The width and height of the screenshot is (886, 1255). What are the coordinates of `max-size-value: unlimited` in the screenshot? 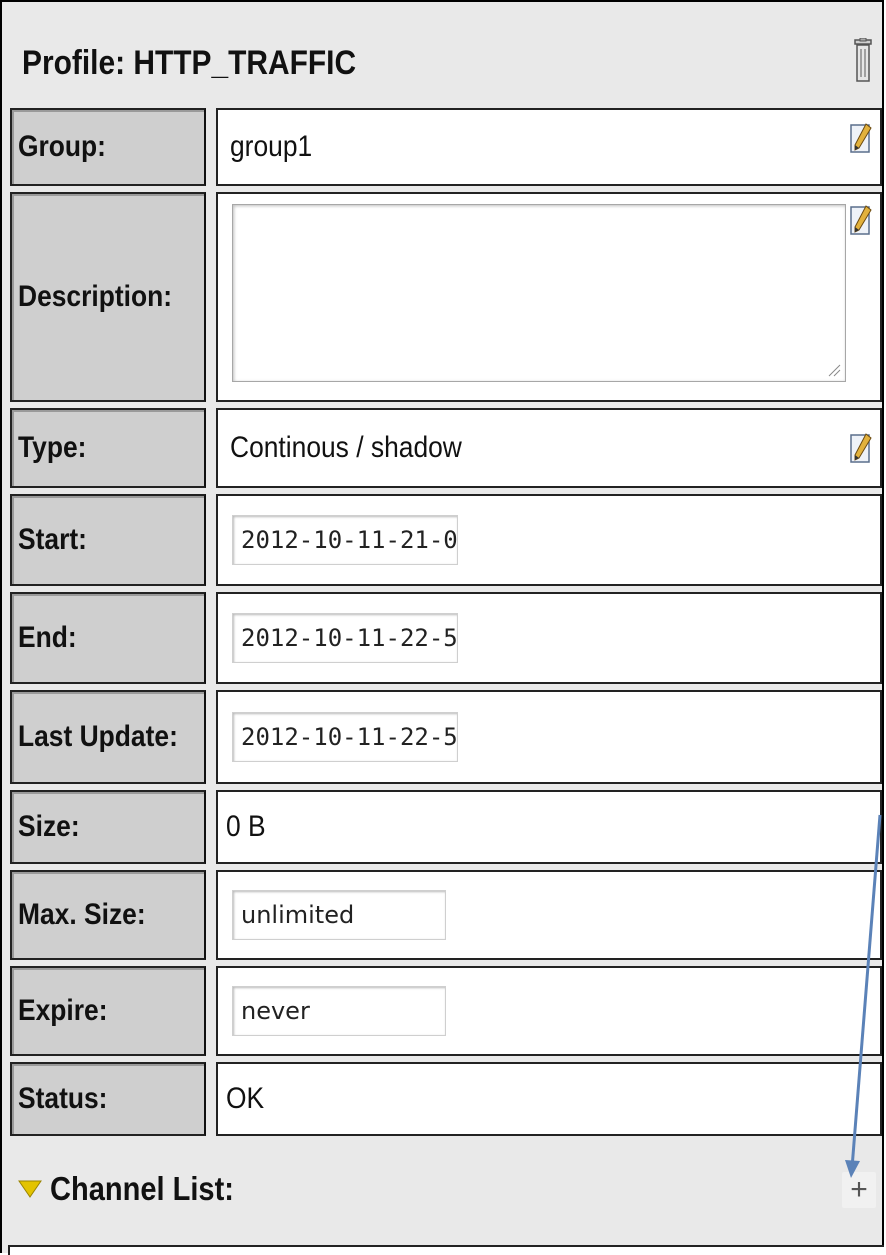 It's located at (298, 915).